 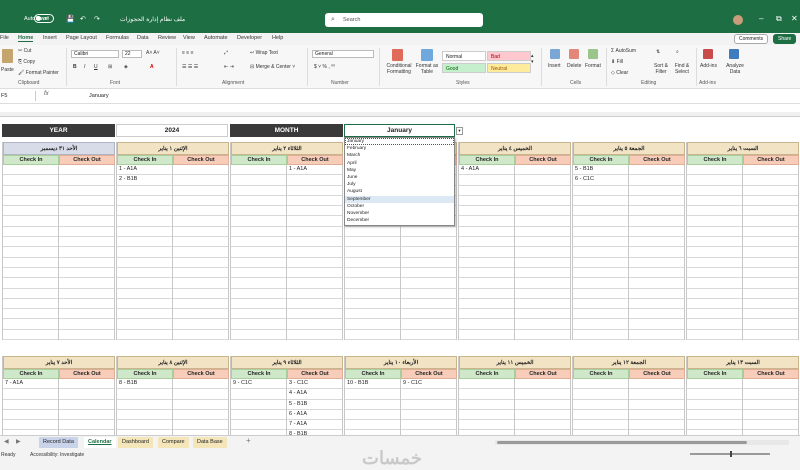 I want to click on copy-button: ⎘ Copy, so click(x=26, y=62).